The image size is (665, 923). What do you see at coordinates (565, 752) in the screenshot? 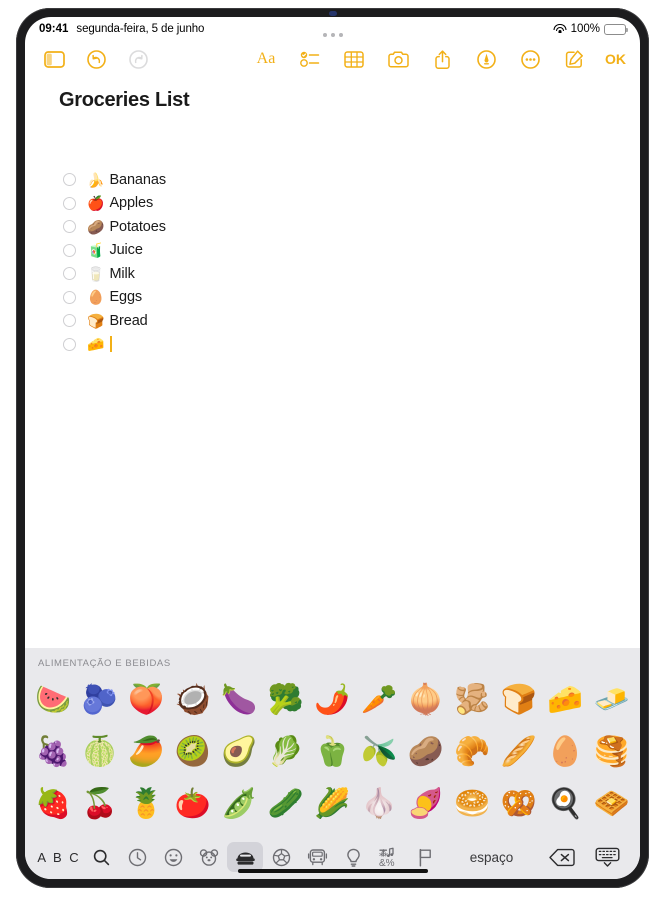
I see `emoji-key: 🥚` at bounding box center [565, 752].